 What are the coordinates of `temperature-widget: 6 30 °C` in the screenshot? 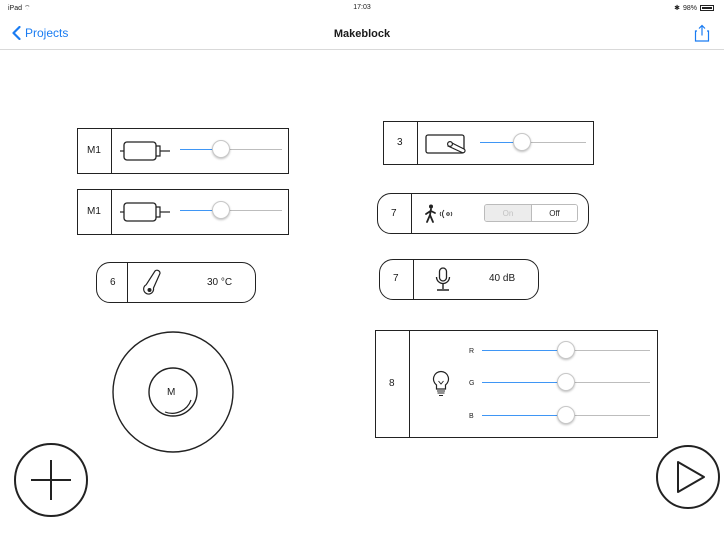 It's located at (176, 282).